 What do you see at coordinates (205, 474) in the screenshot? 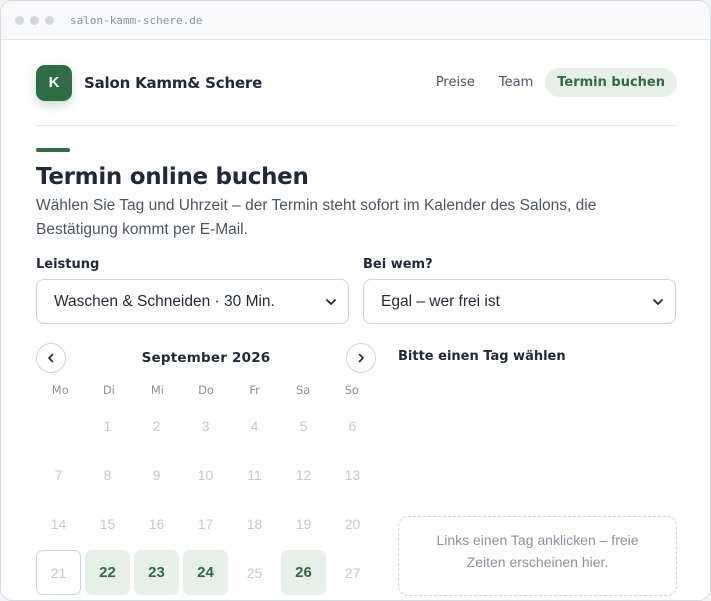
I see `calendar-day-10: 10` at bounding box center [205, 474].